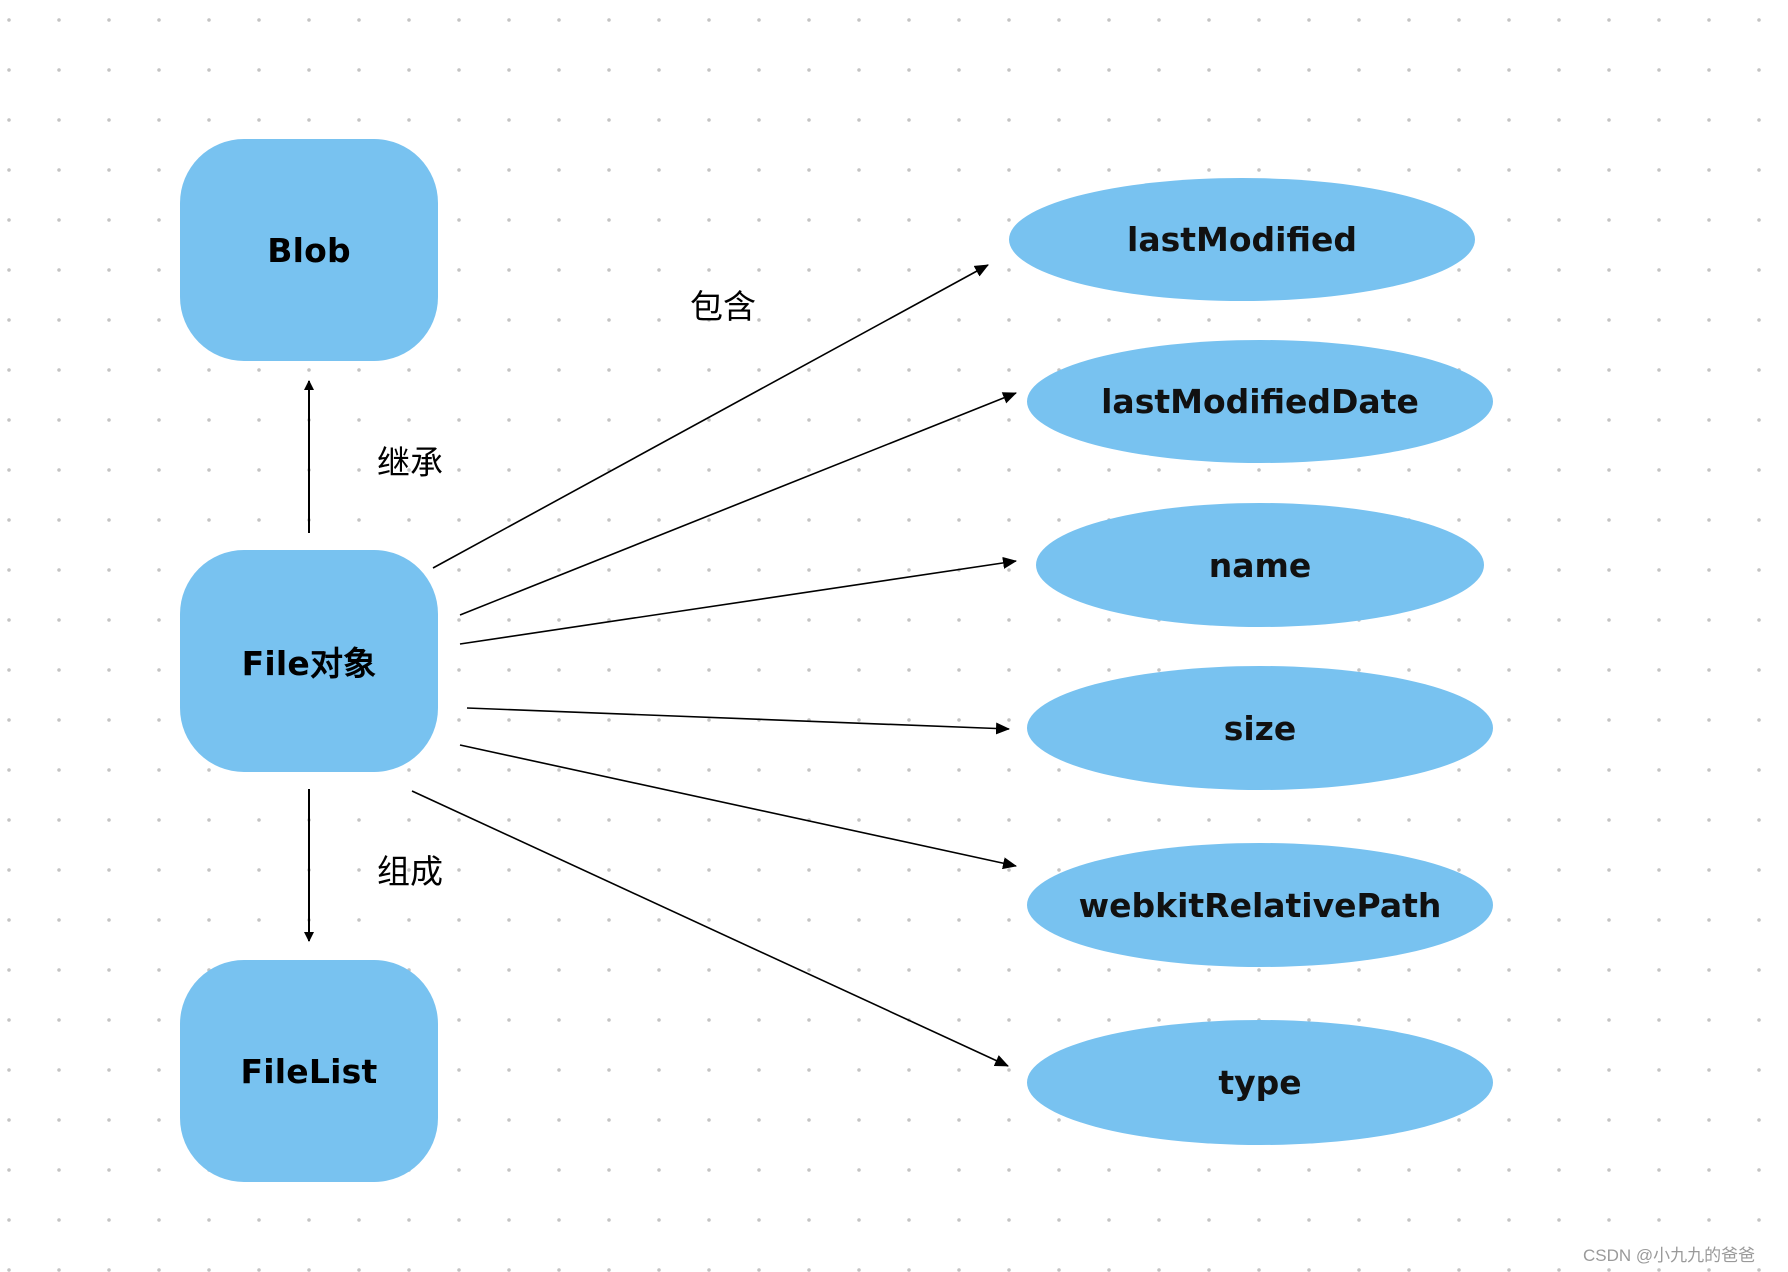 The image size is (1788, 1272). I want to click on node-blob-label: Blob, so click(309, 250).